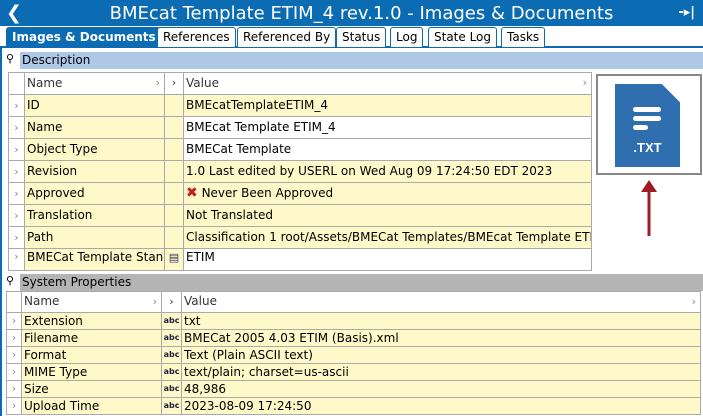 The width and height of the screenshot is (703, 416). I want to click on property-name: MIME Type, so click(92, 372).